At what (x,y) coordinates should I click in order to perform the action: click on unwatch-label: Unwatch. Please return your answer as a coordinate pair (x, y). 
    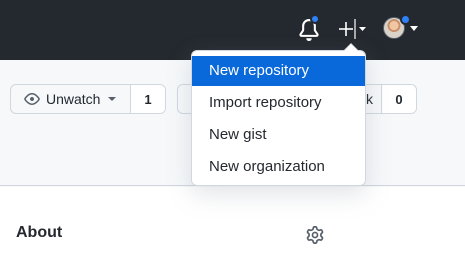
    Looking at the image, I should click on (73, 99).